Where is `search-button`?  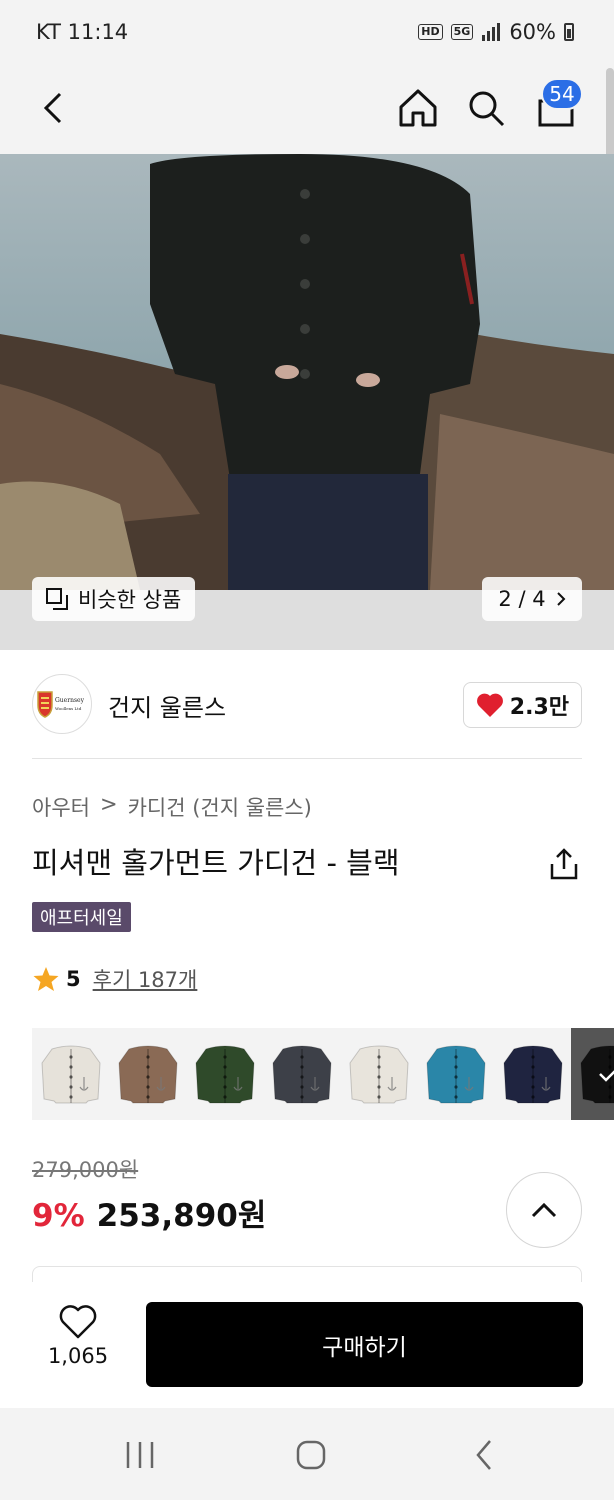 search-button is located at coordinates (486, 108).